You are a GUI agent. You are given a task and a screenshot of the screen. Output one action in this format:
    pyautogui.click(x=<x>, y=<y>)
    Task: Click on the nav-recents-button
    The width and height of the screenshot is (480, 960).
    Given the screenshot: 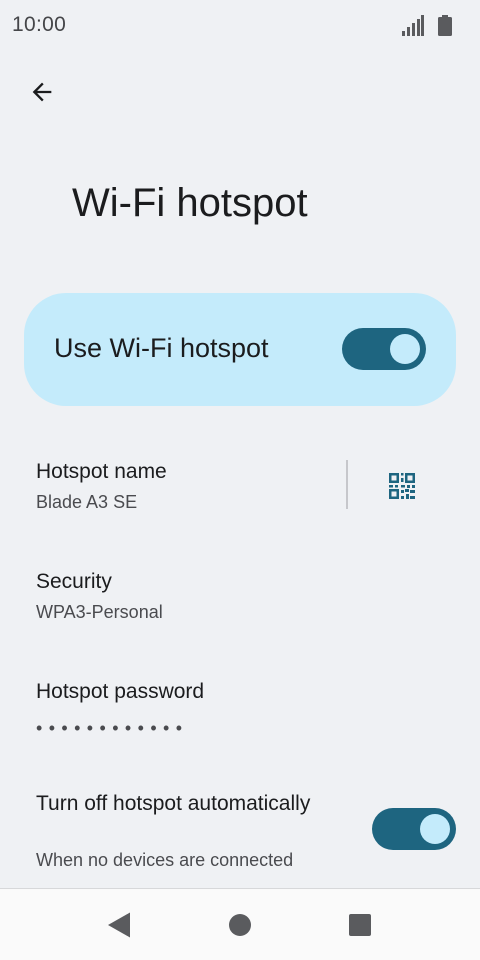 What is the action you would take?
    pyautogui.click(x=360, y=925)
    